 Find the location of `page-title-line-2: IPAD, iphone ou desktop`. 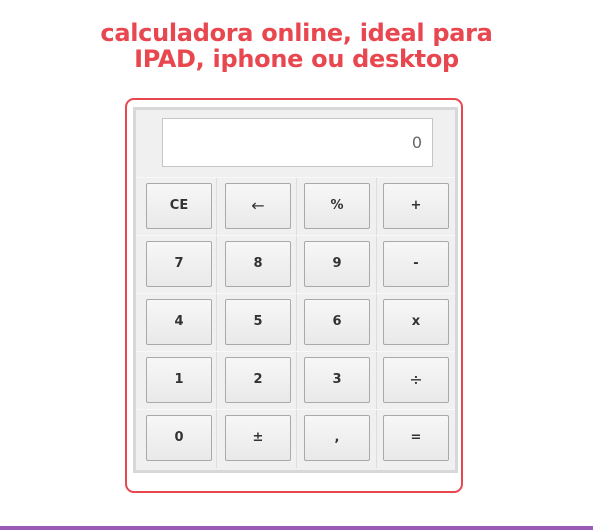

page-title-line-2: IPAD, iphone ou desktop is located at coordinates (296, 59).